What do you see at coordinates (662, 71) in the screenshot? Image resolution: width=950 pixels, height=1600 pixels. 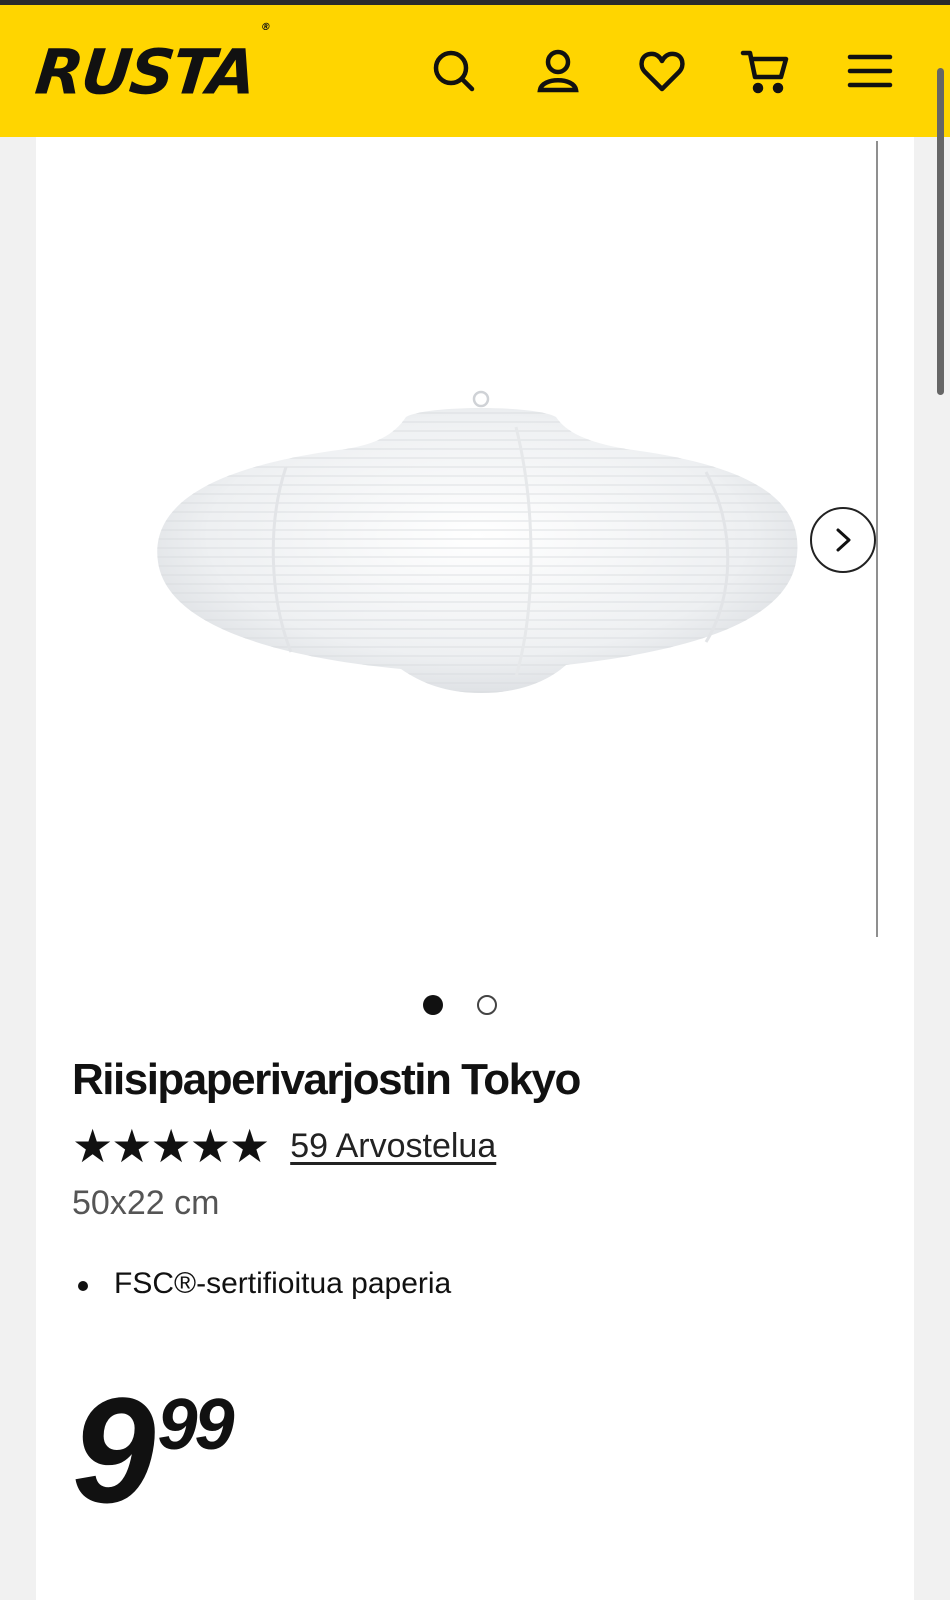 I see `heart-icon` at bounding box center [662, 71].